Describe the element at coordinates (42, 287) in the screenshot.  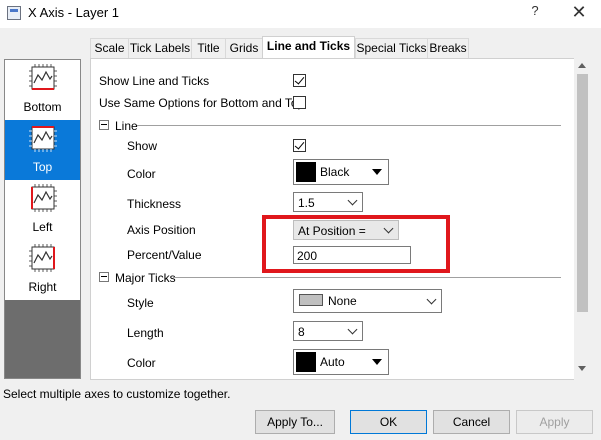
I see `axis-item-label: Right` at that location.